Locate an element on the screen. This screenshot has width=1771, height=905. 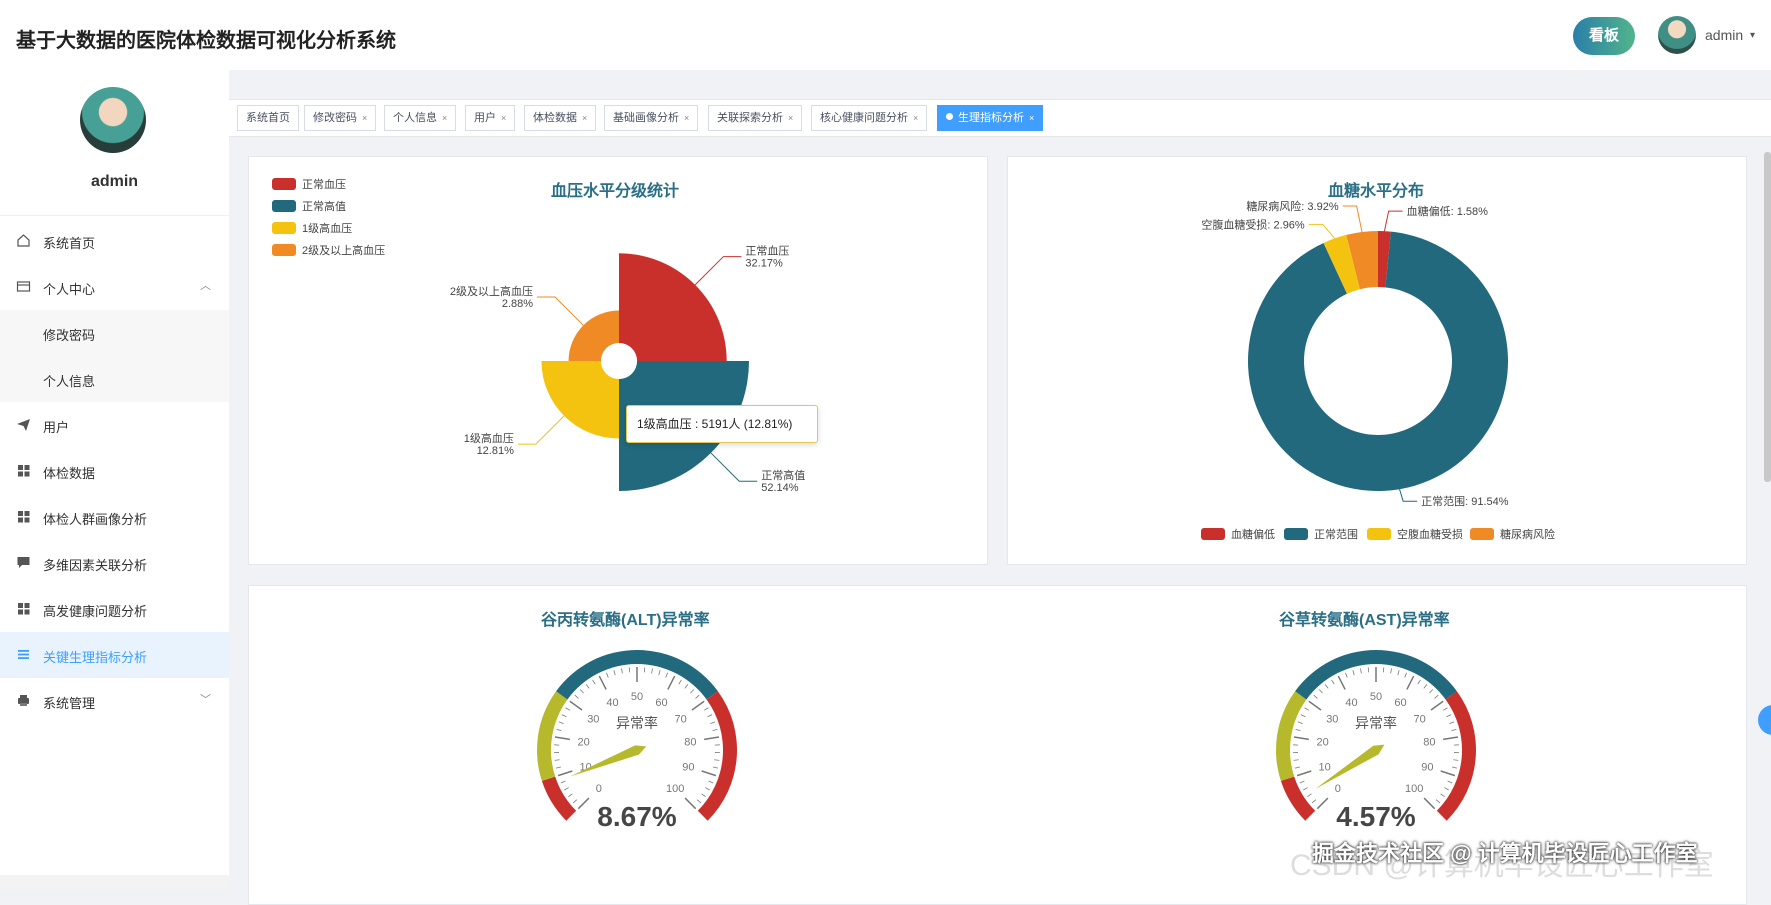
sidebar-scrollbar is located at coordinates (114, 882).